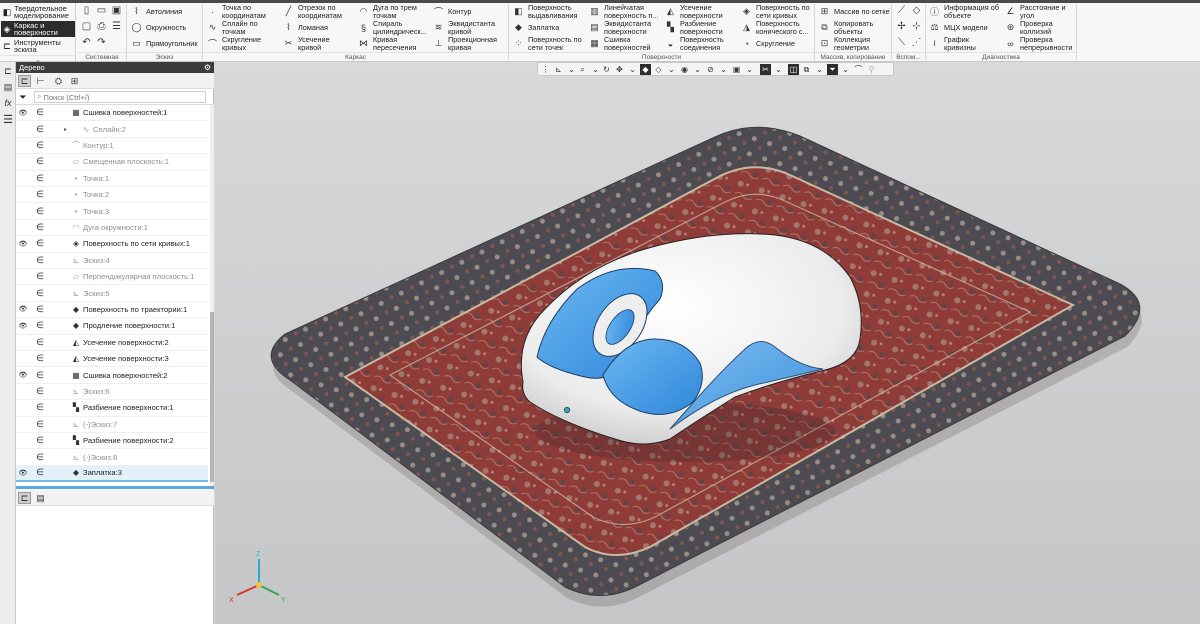 Image resolution: width=1200 pixels, height=624 pixels. What do you see at coordinates (233, 43) in the screenshot?
I see `curve-fillet-button: ⌒ Скругление кривых` at bounding box center [233, 43].